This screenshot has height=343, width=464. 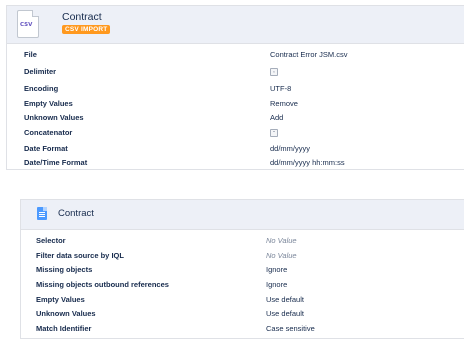 What do you see at coordinates (274, 133) in the screenshot?
I see `concatenator-chip: -` at bounding box center [274, 133].